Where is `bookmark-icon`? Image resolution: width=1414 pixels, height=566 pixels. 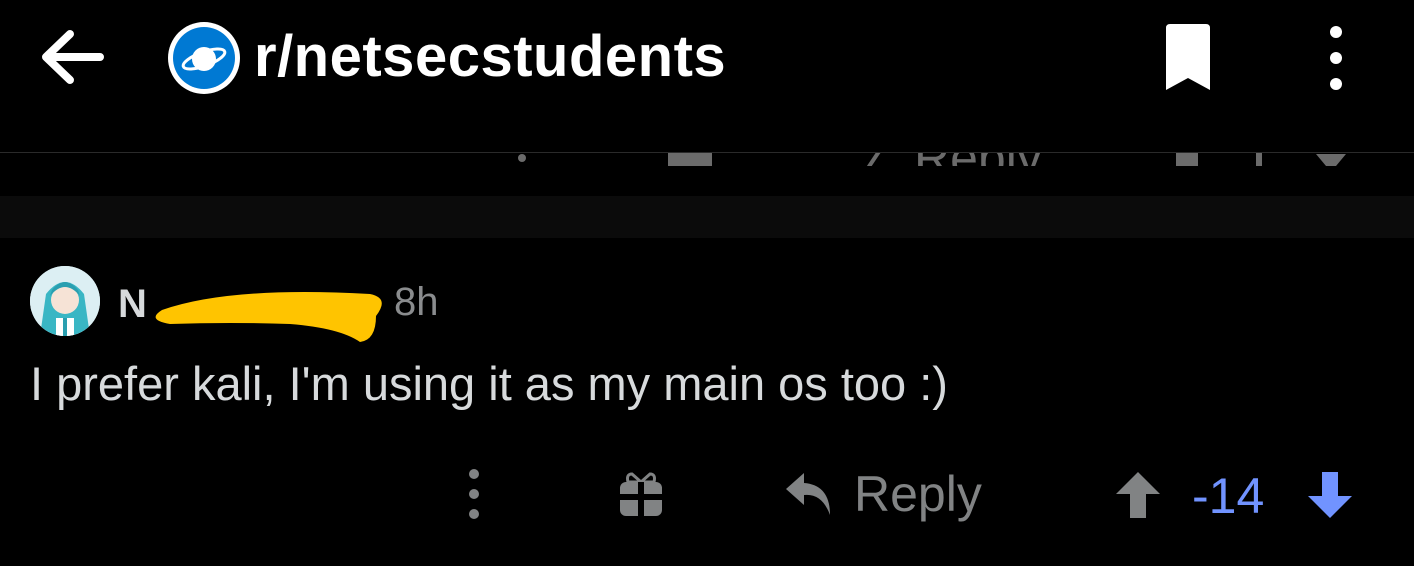
bookmark-icon is located at coordinates (1188, 58).